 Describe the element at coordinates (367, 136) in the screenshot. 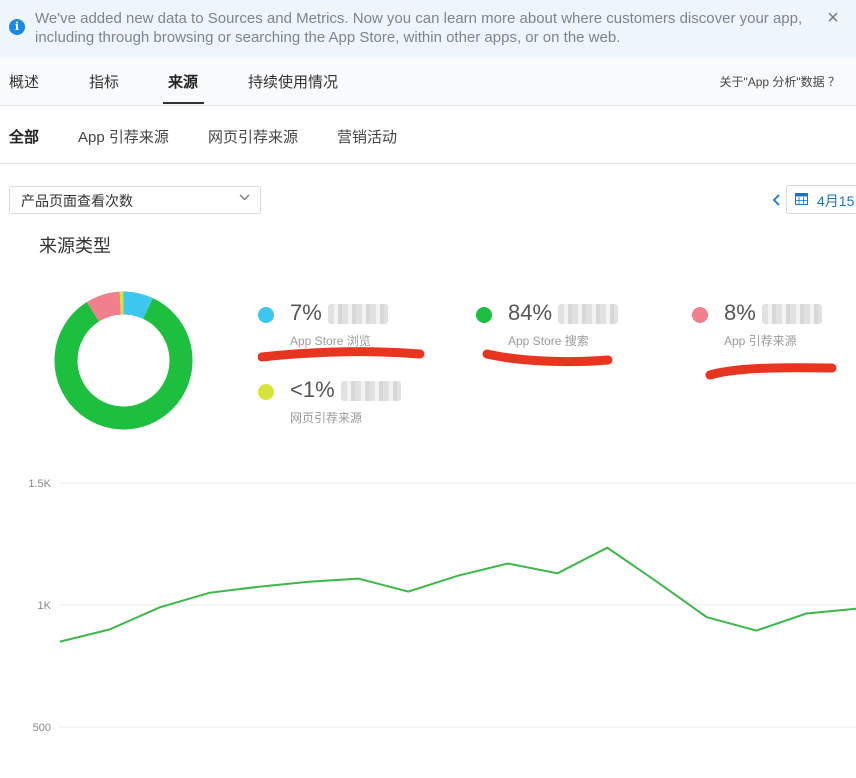

I see `subtab-campaigns: 营销活动` at that location.